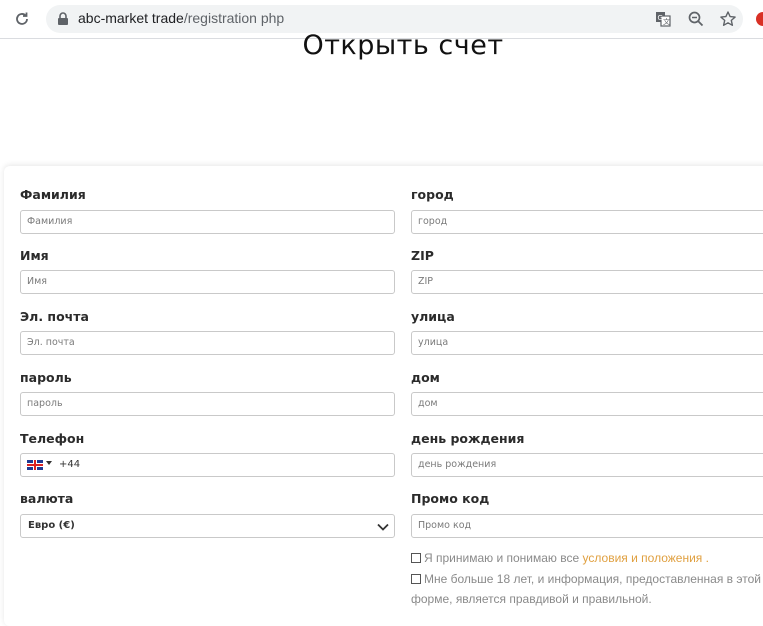 This screenshot has height=626, width=763. What do you see at coordinates (587, 526) in the screenshot?
I see `promo-input: Промо код` at bounding box center [587, 526].